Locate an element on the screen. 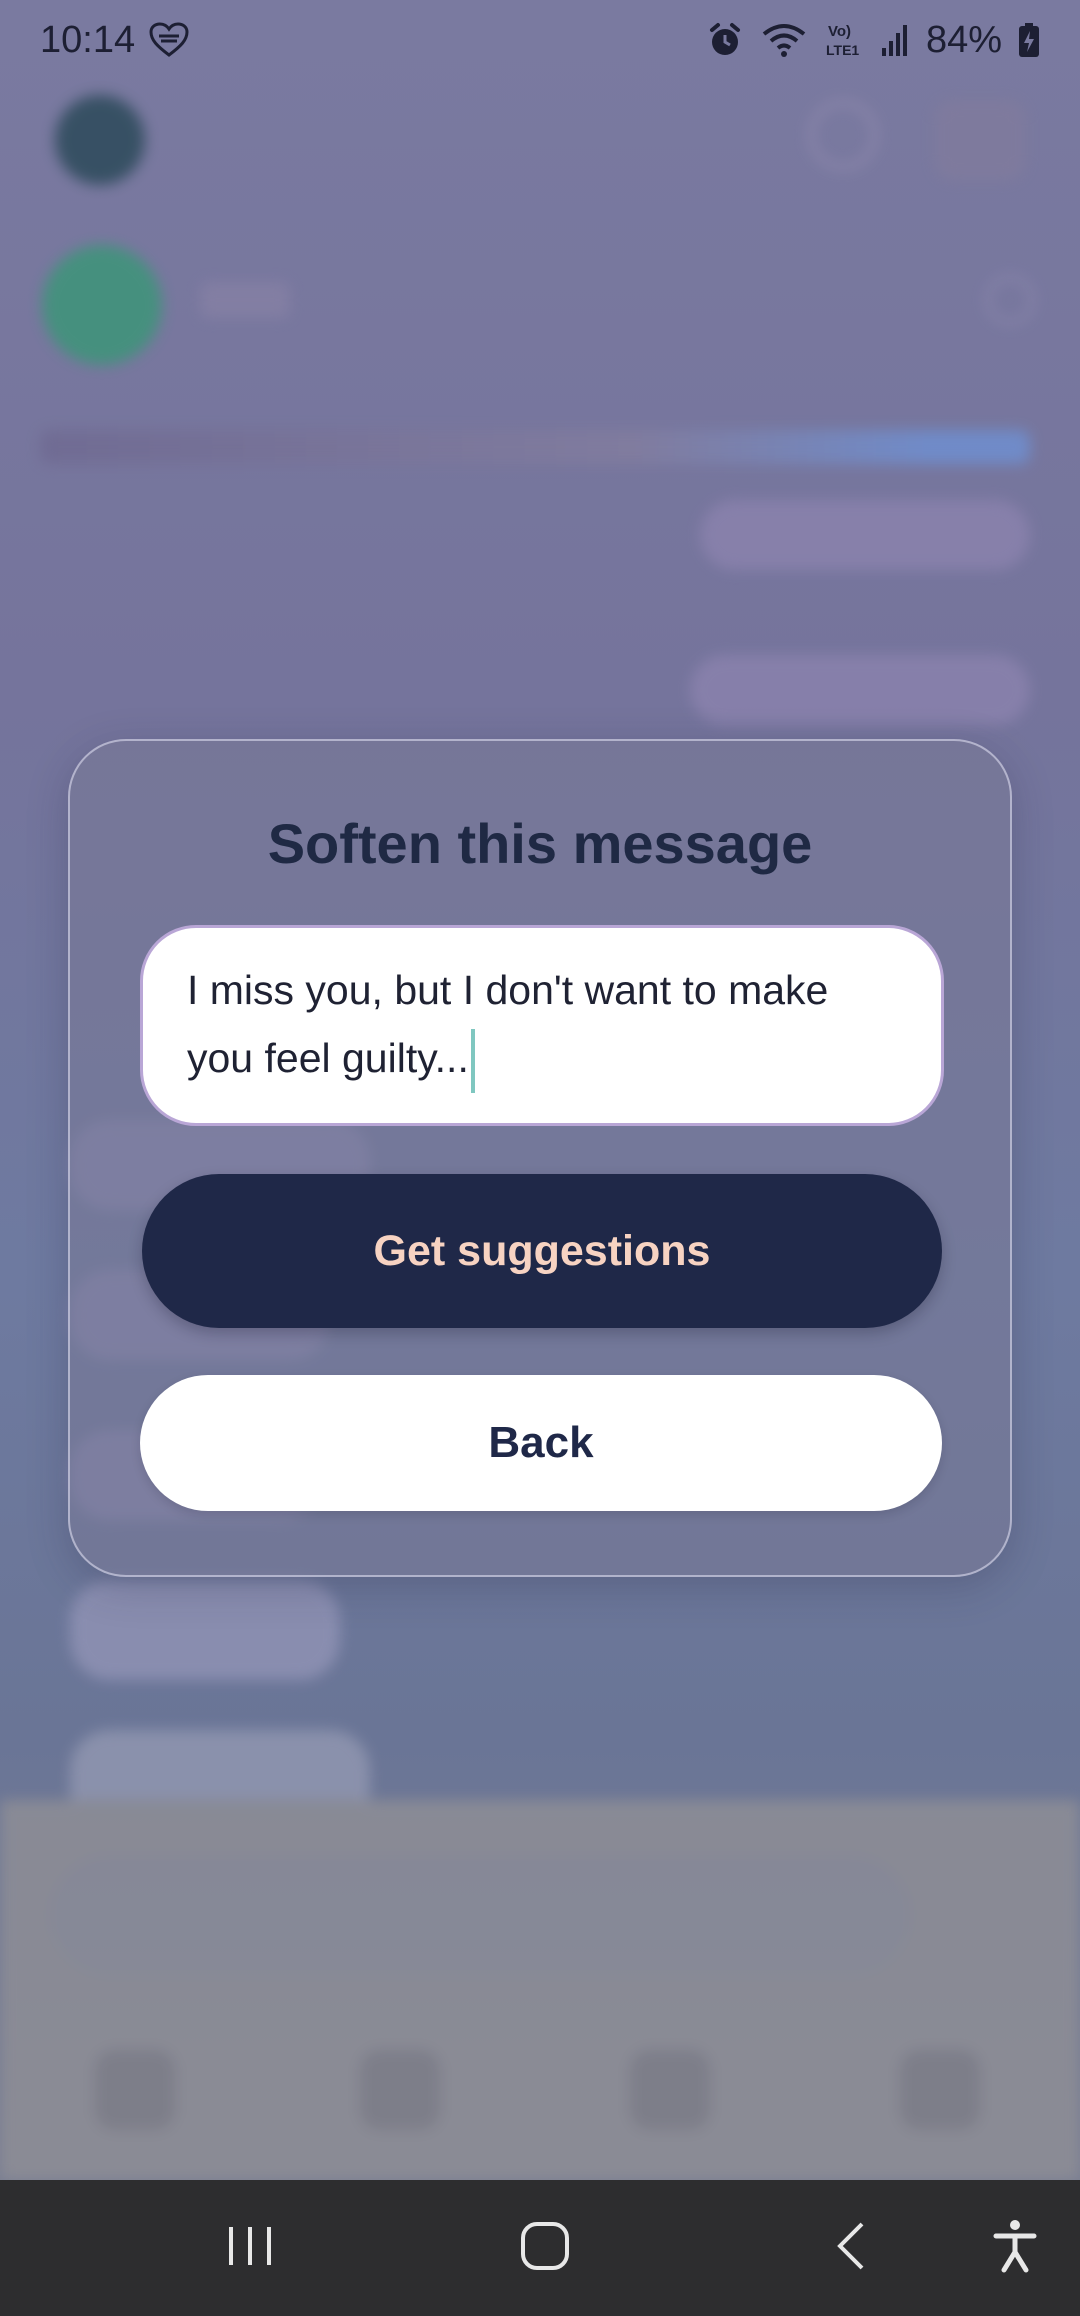 The image size is (1080, 2316). text-cursor is located at coordinates (472, 1061).